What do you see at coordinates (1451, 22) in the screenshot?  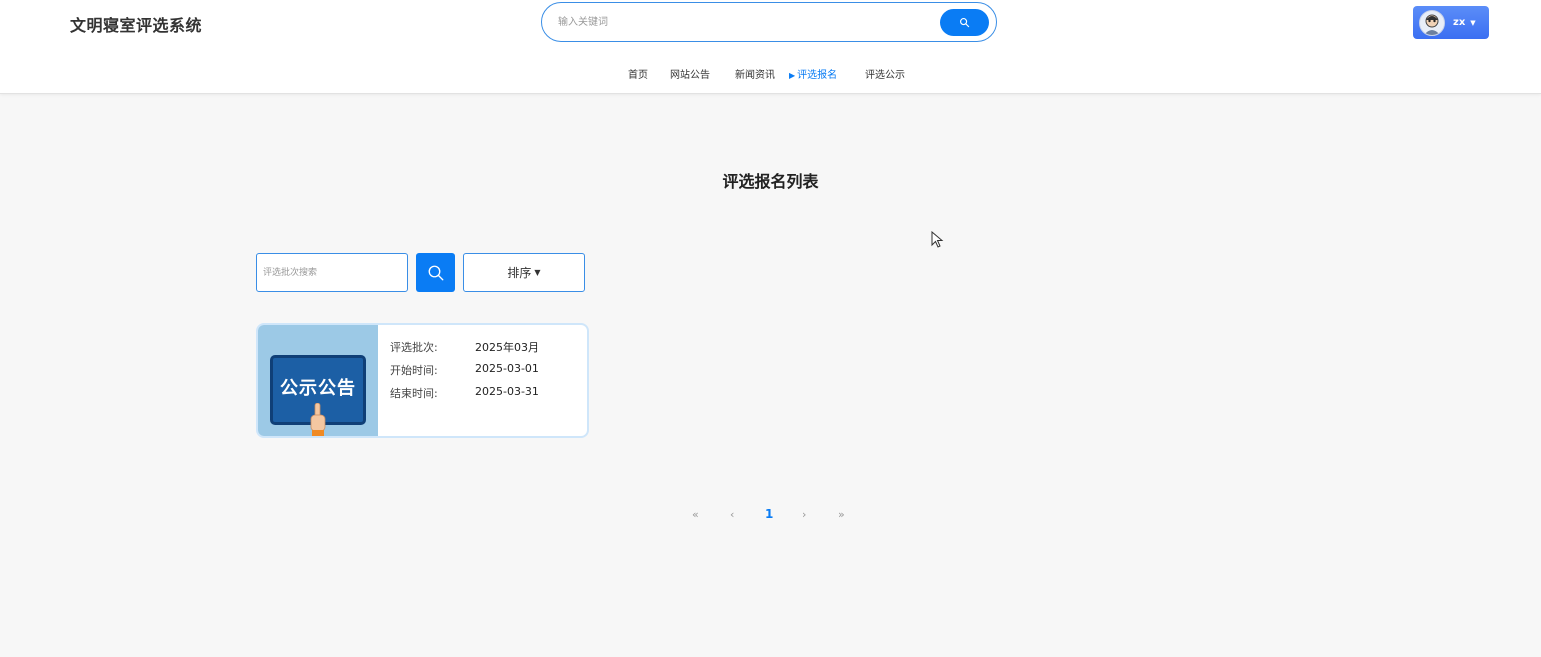 I see `user-menu-button: zx ▼` at bounding box center [1451, 22].